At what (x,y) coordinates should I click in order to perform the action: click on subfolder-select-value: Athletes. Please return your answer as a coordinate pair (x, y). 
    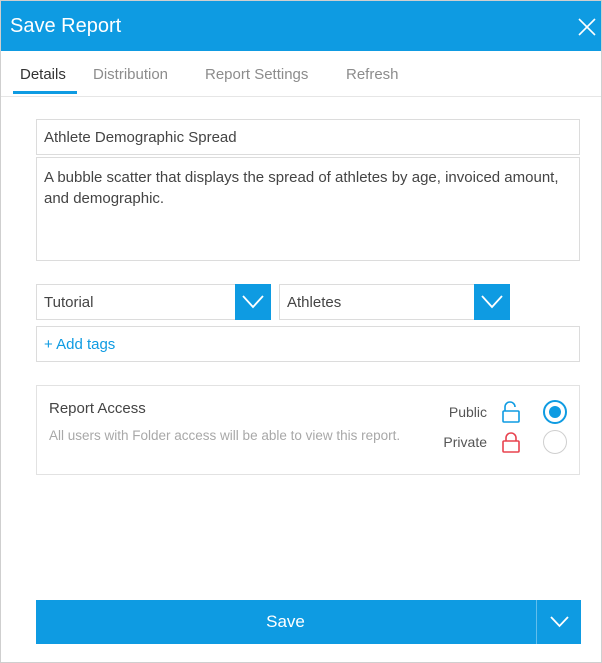
    Looking at the image, I should click on (314, 302).